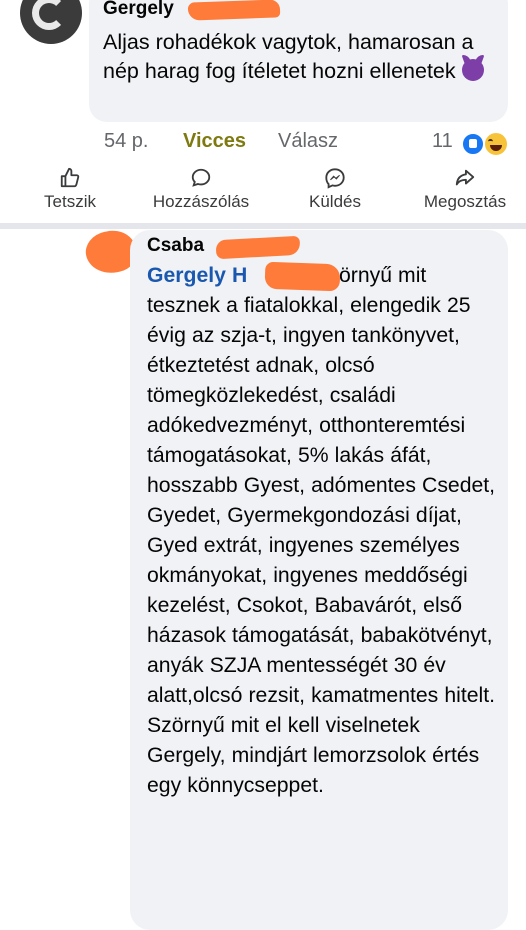  Describe the element at coordinates (201, 177) in the screenshot. I see `comment-bubble-icon` at that location.